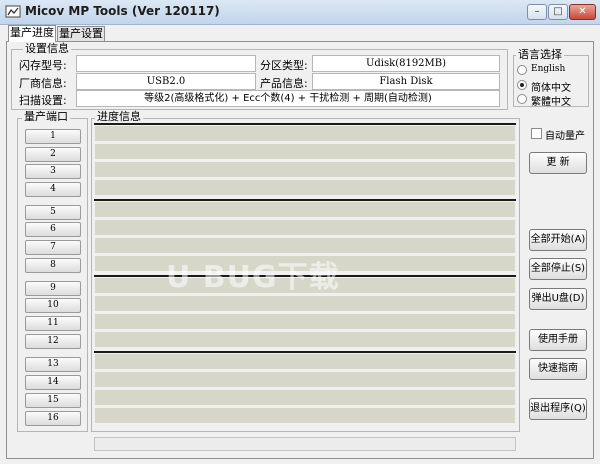 The image size is (600, 464). I want to click on scan-settings-field: 等级2(高级格式化) + Ecc个数(4) + 干扰检测 + 周期(自动检测), so click(288, 98).